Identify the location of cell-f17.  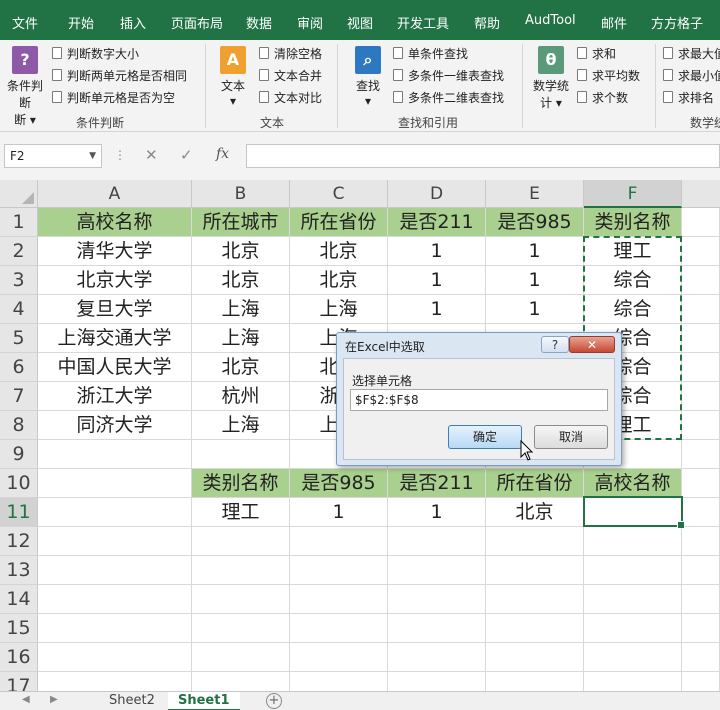
(633, 681).